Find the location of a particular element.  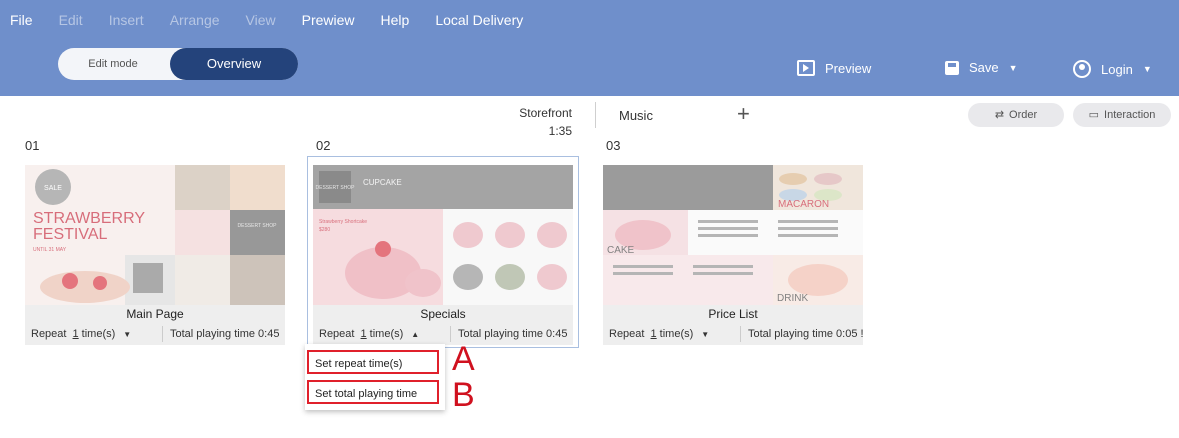

interaction-label: Interaction is located at coordinates (1130, 115).